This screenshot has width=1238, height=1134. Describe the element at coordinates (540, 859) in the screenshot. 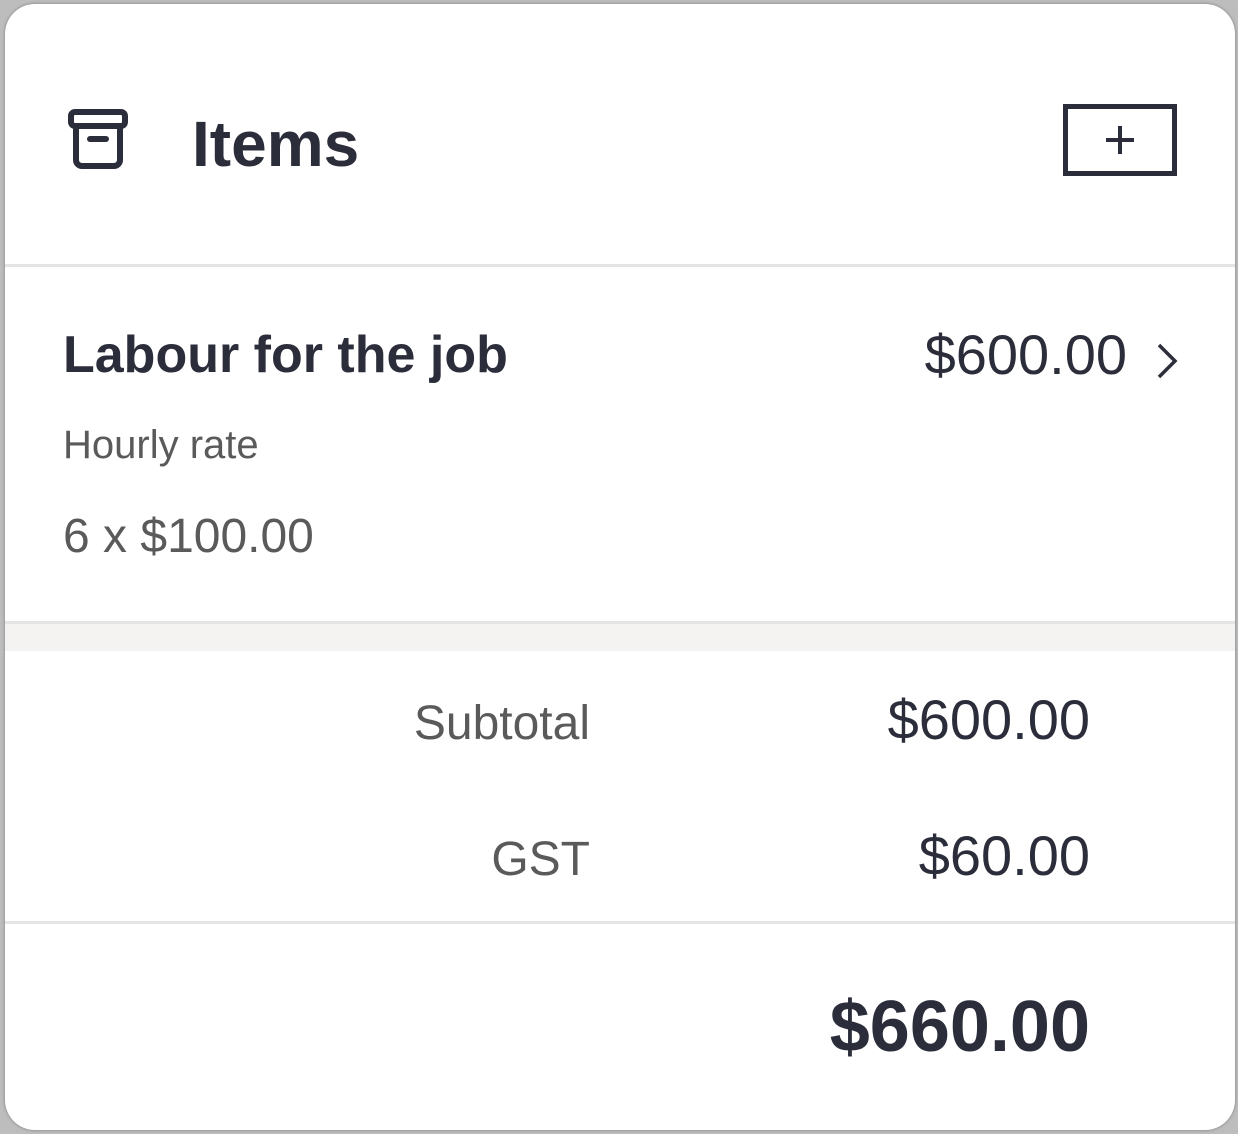

I see `gst-label: GST` at that location.